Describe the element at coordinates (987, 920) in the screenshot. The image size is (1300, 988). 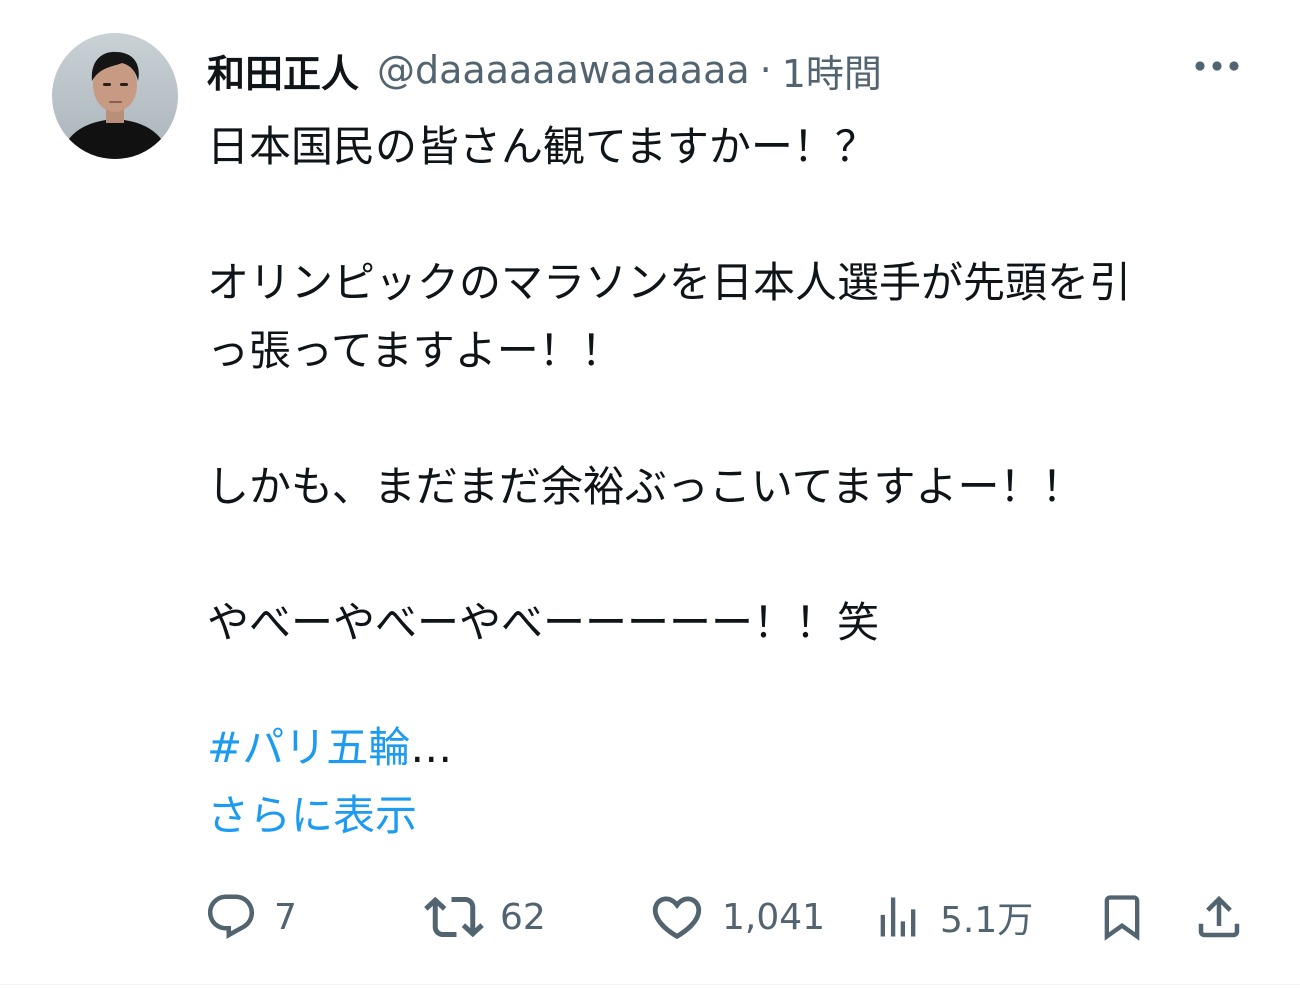
I see `views-count: 5.1万` at that location.